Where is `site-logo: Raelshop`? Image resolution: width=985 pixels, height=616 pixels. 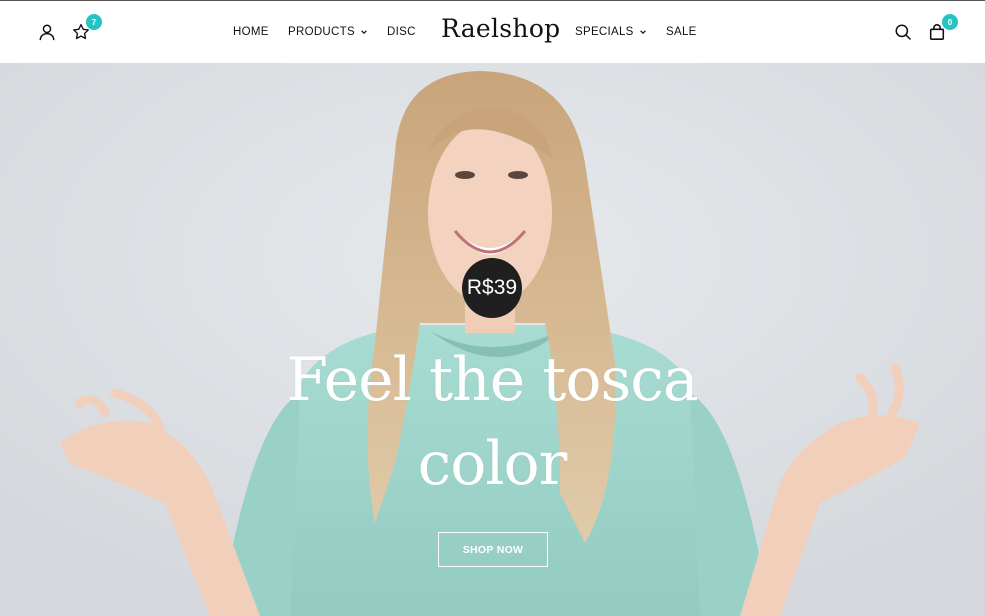 site-logo: Raelshop is located at coordinates (500, 28).